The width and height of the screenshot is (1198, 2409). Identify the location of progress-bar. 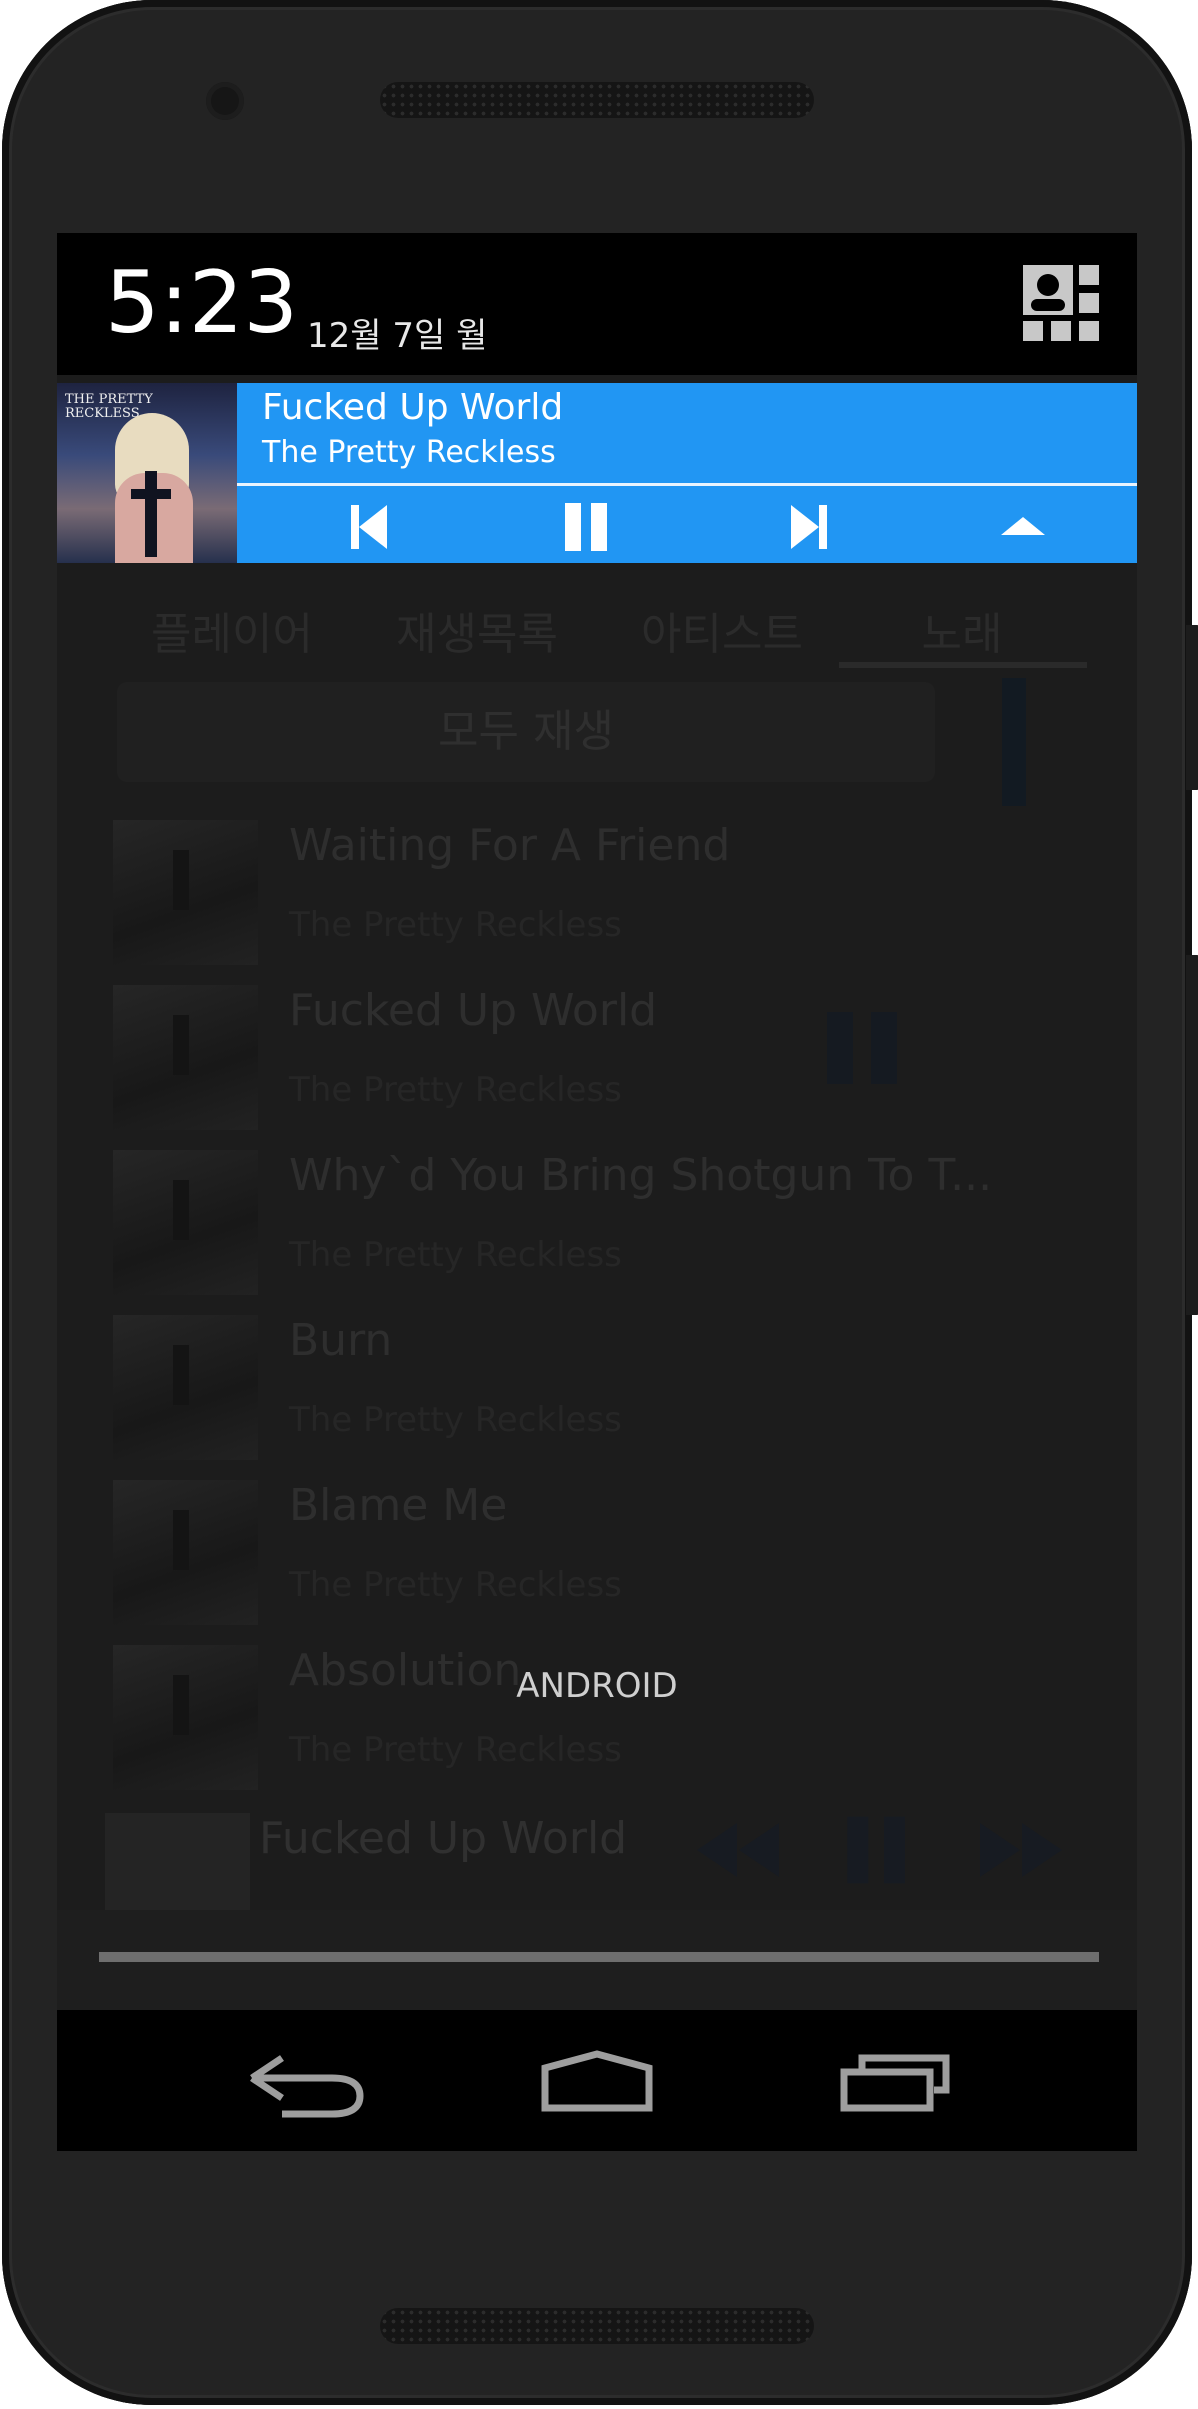
(599, 1957).